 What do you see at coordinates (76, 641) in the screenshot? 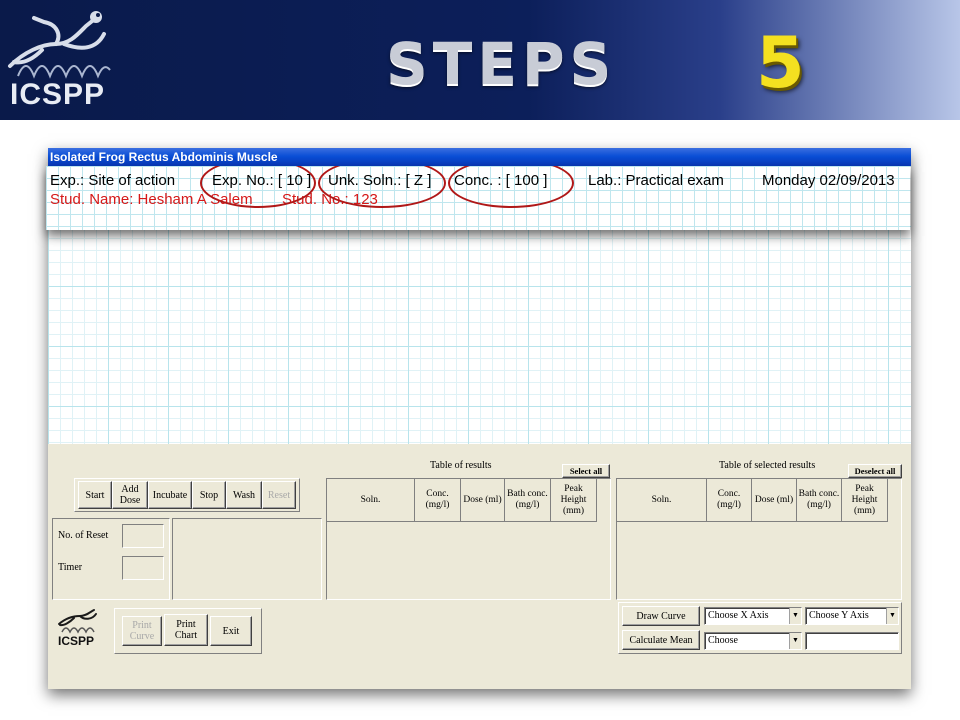
I see `footer-logo-text: ICSPP` at bounding box center [76, 641].